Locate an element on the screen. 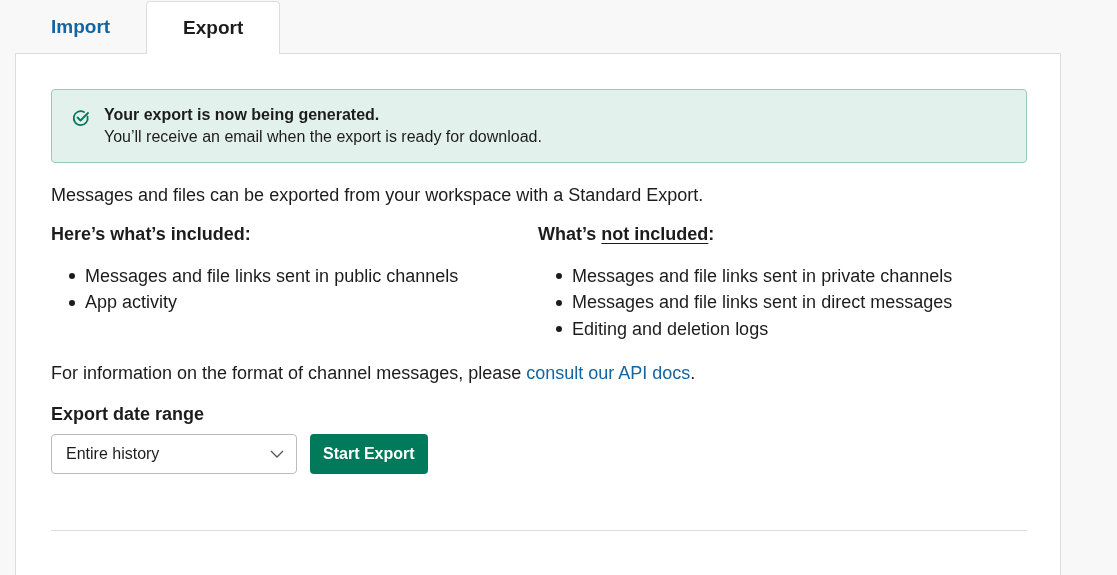 Image resolution: width=1117 pixels, height=575 pixels. list-item: Editing and deletion logs is located at coordinates (670, 329).